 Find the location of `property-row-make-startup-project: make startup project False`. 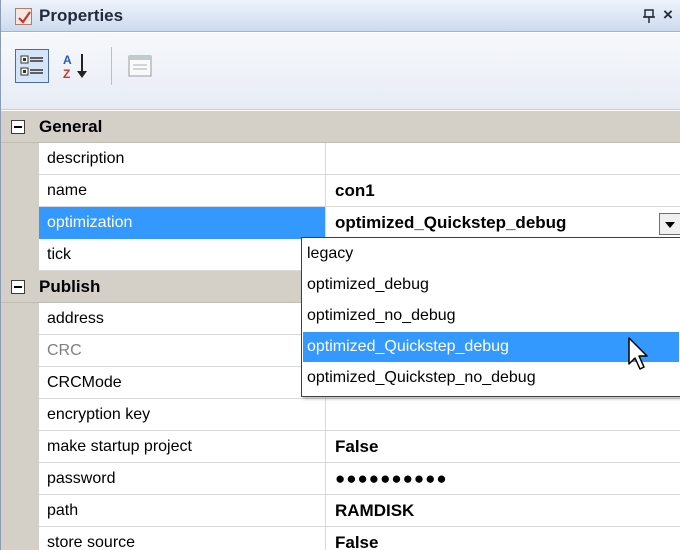

property-row-make-startup-project: make startup project False is located at coordinates (340, 447).